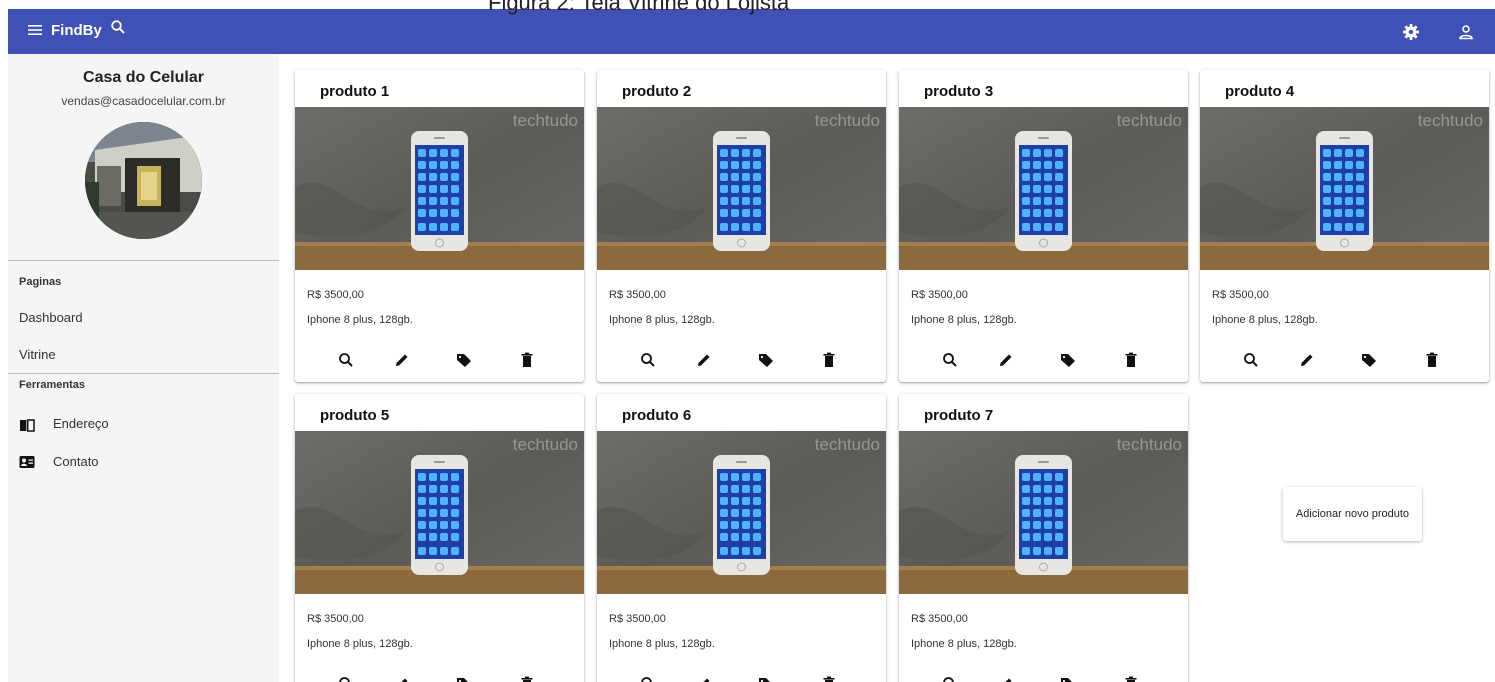 This screenshot has width=1495, height=682. I want to click on product-title: produto 7, so click(959, 415).